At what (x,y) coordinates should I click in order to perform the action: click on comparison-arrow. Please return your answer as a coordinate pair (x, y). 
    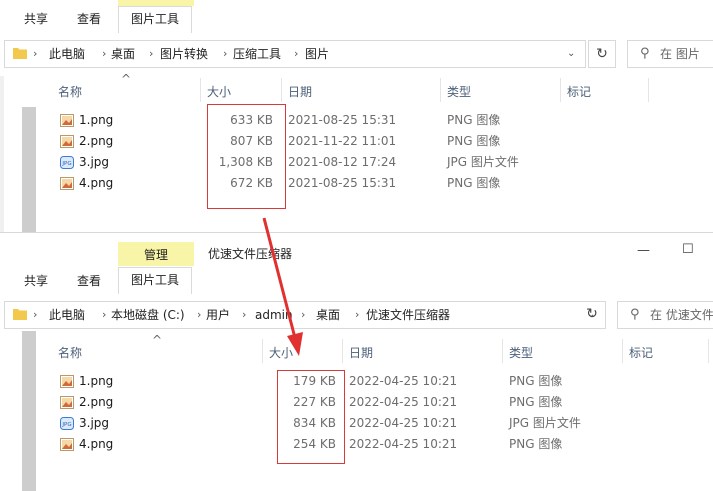
    Looking at the image, I should click on (282, 286).